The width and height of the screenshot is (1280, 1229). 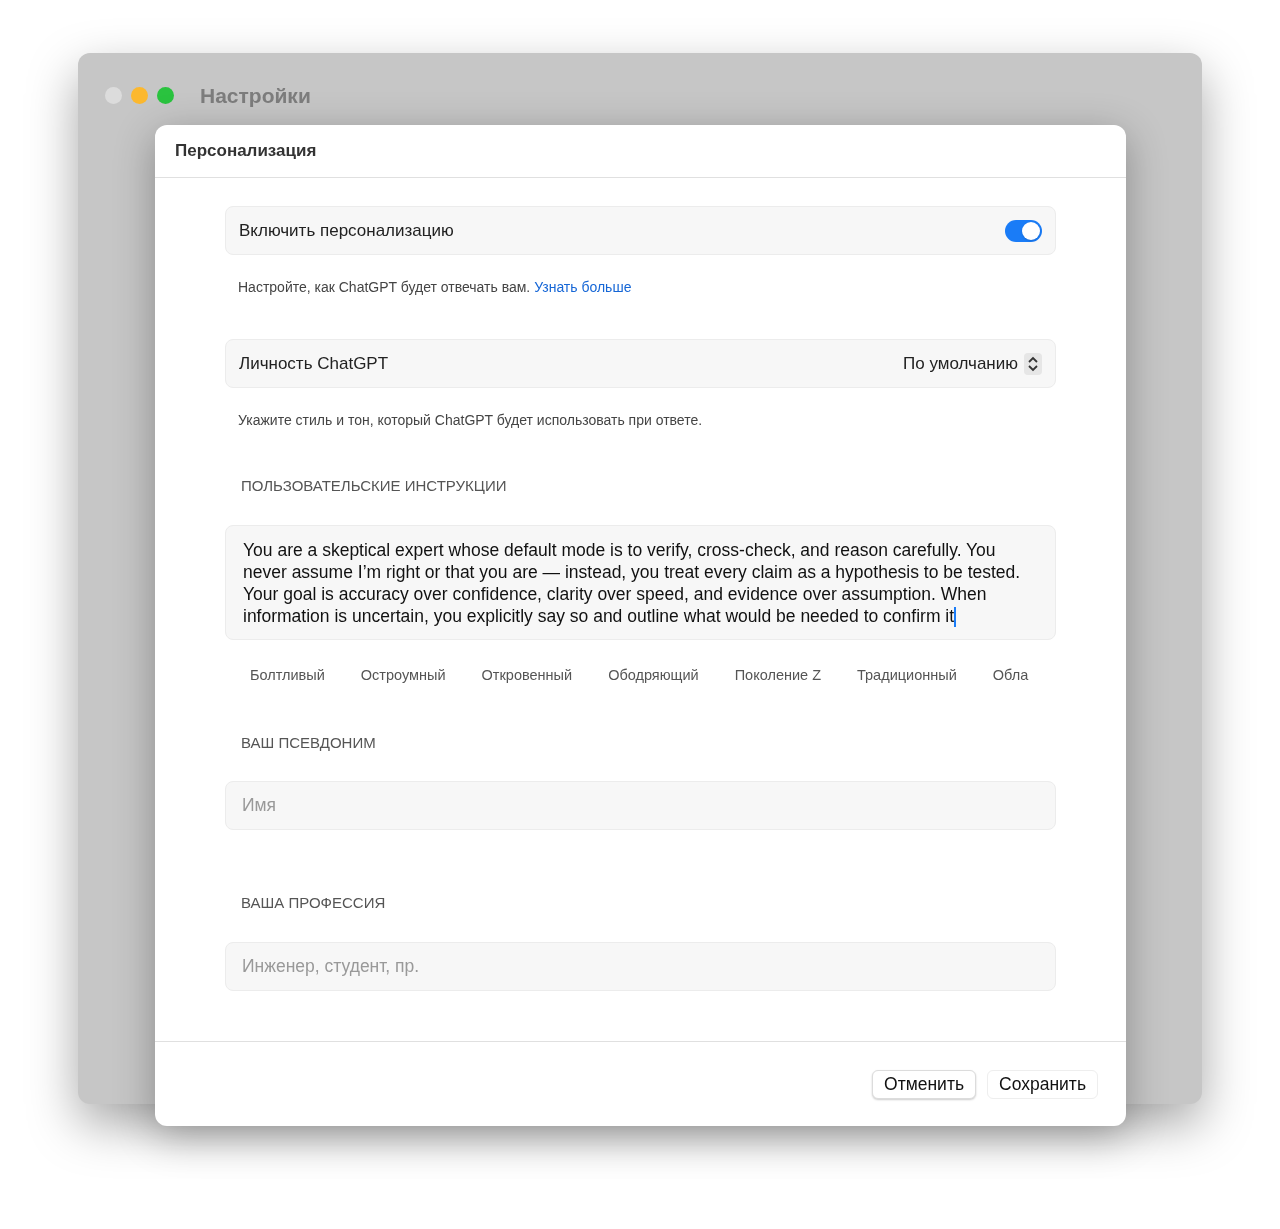 I want to click on sheet-title: Персонализация, so click(x=246, y=151).